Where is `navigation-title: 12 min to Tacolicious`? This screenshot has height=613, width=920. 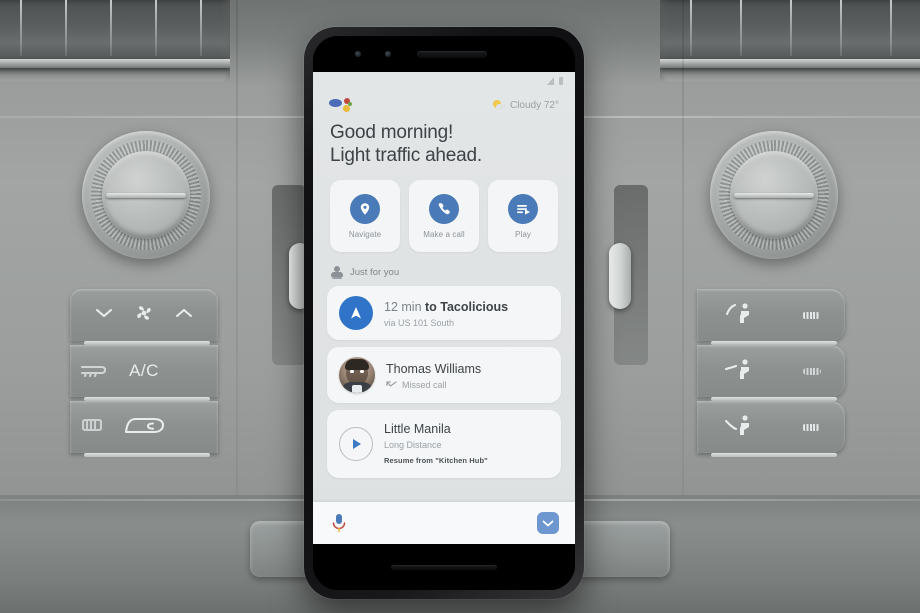 navigation-title: 12 min to Tacolicious is located at coordinates (446, 307).